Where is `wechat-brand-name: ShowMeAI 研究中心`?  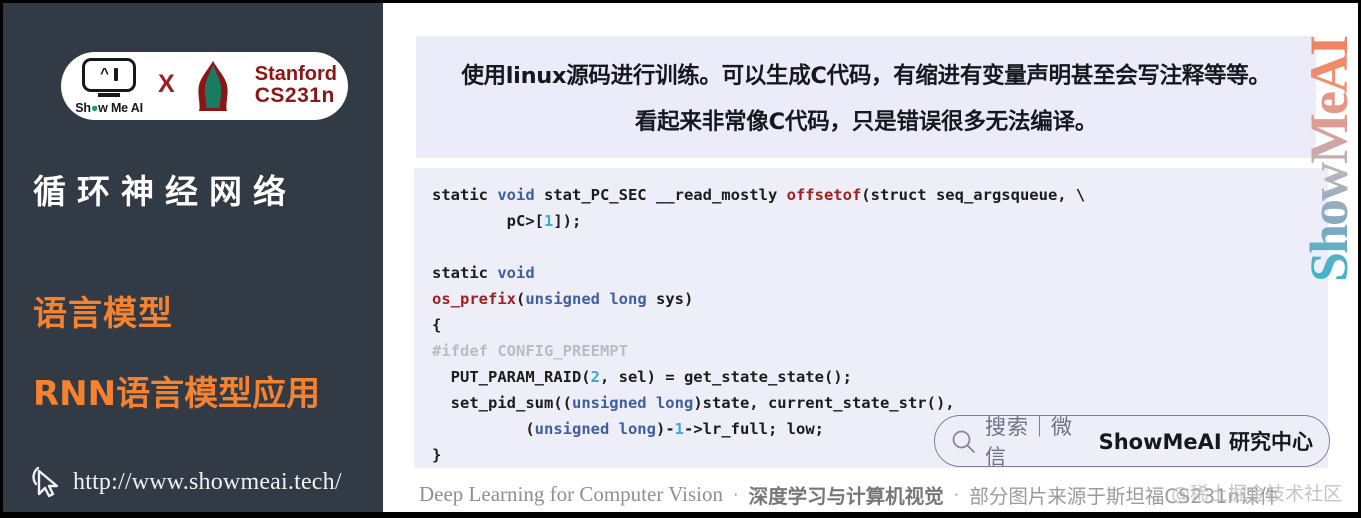
wechat-brand-name: ShowMeAI 研究中心 is located at coordinates (1205, 442).